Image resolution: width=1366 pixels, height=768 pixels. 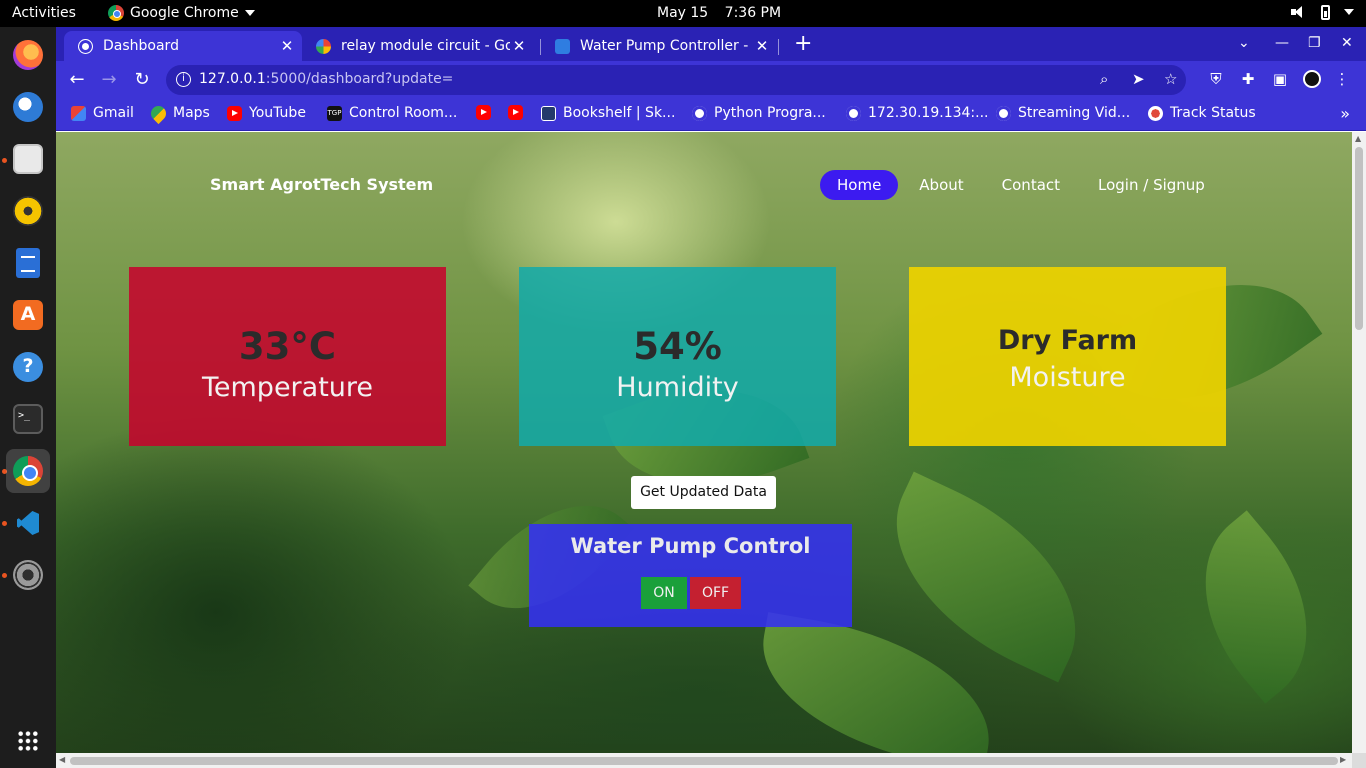 What do you see at coordinates (28, 523) in the screenshot?
I see `dock-vscode` at bounding box center [28, 523].